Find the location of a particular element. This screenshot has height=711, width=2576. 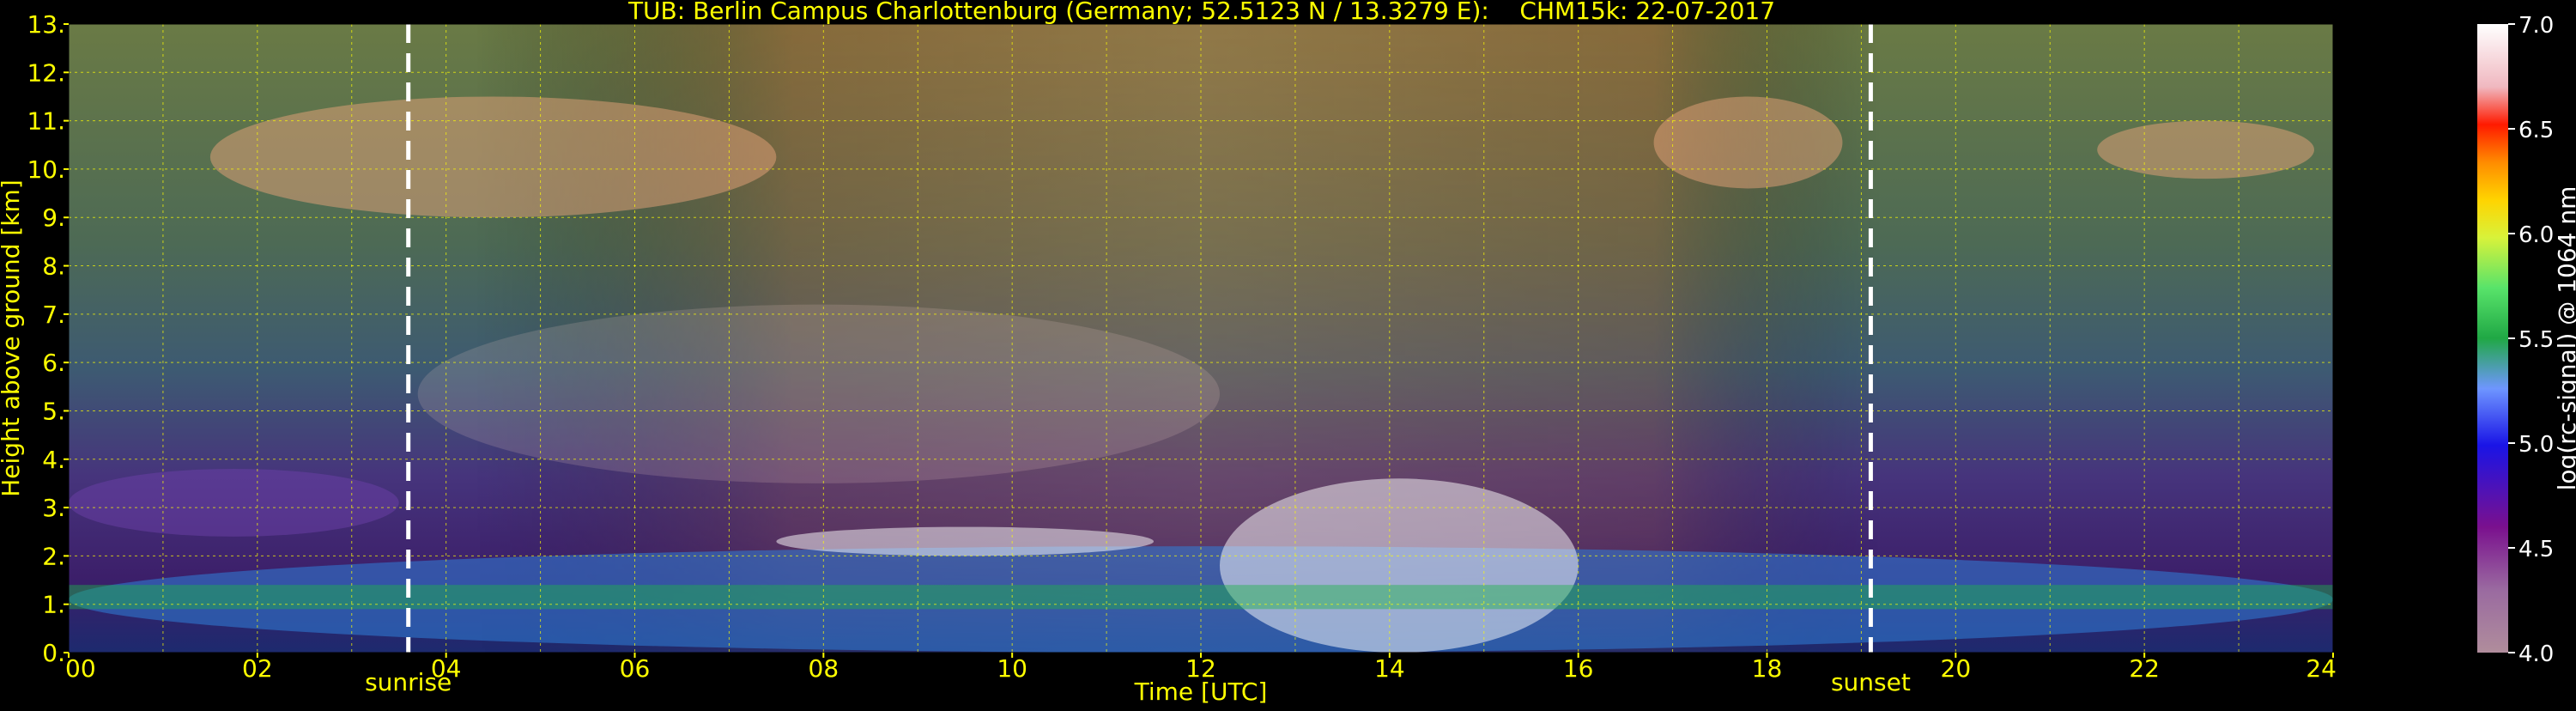

y-tick-label: 5. is located at coordinates (53, 411).